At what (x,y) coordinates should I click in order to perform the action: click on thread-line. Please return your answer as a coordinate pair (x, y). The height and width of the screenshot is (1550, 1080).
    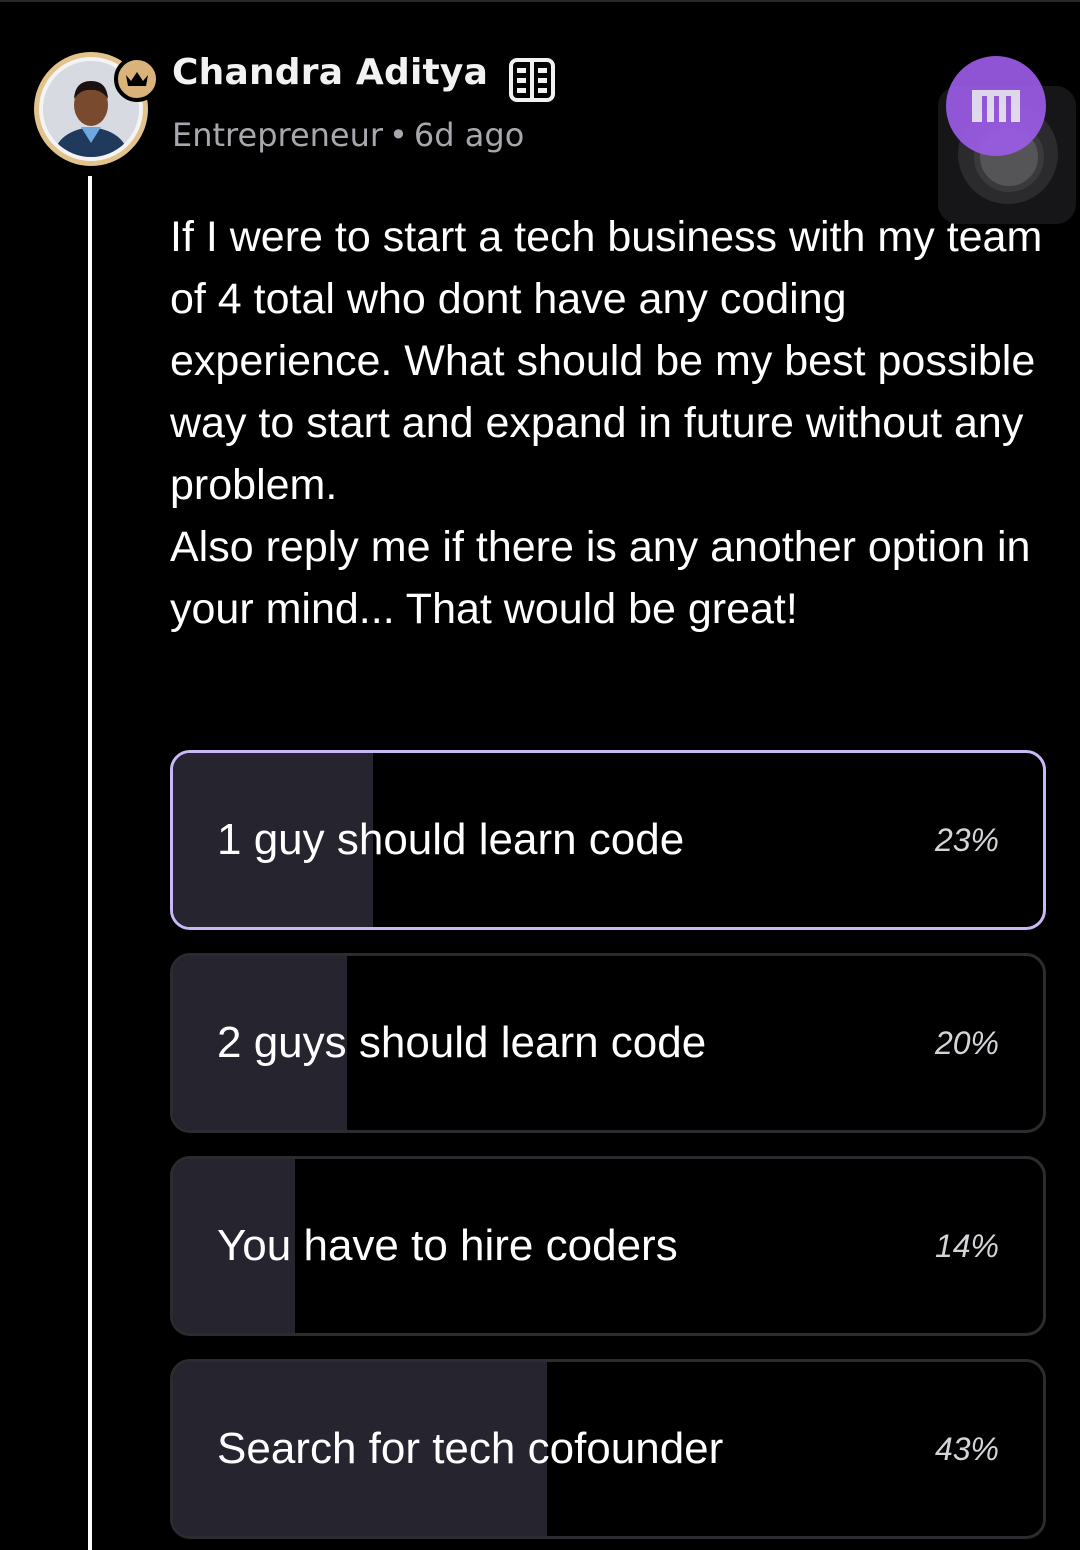
    Looking at the image, I should click on (90, 863).